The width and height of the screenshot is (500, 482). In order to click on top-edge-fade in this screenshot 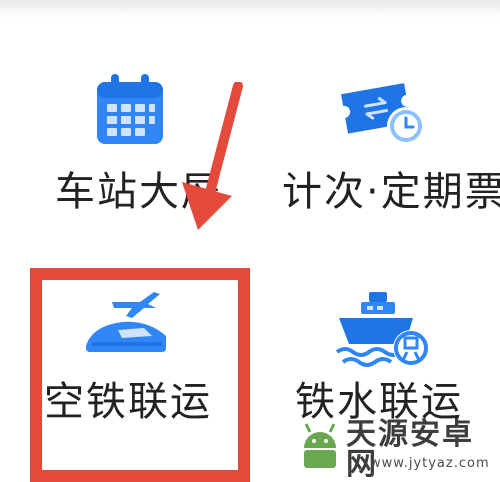, I will do `click(250, 9)`.